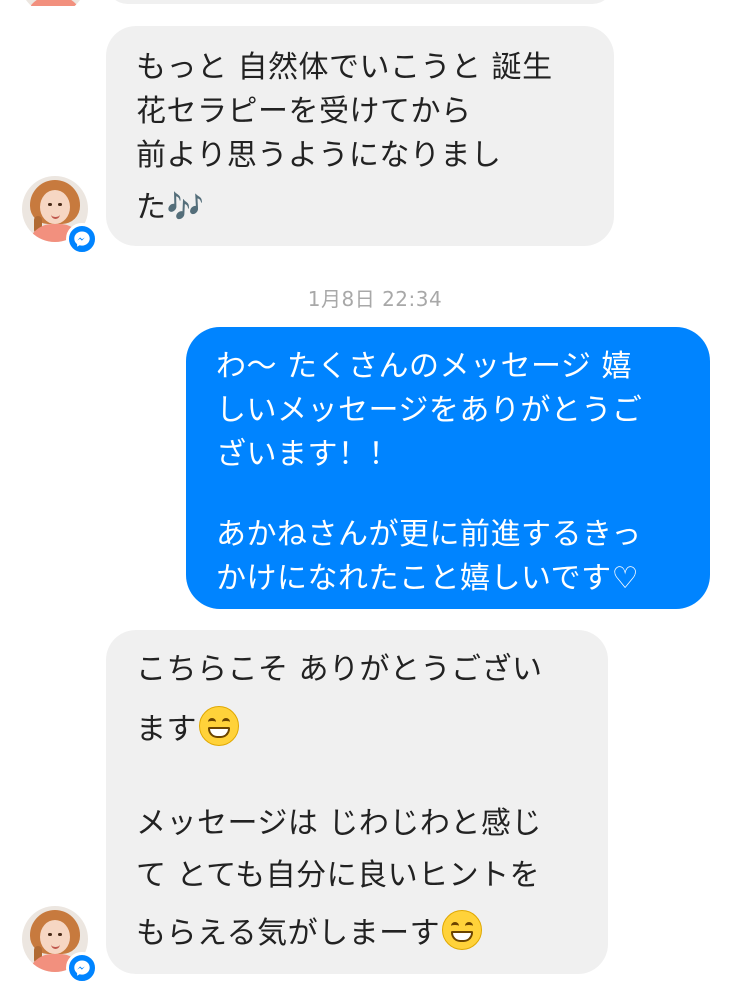 The height and width of the screenshot is (988, 750). Describe the element at coordinates (339, 823) in the screenshot. I see `message-line: メッセージは じわじわと感じ` at that location.